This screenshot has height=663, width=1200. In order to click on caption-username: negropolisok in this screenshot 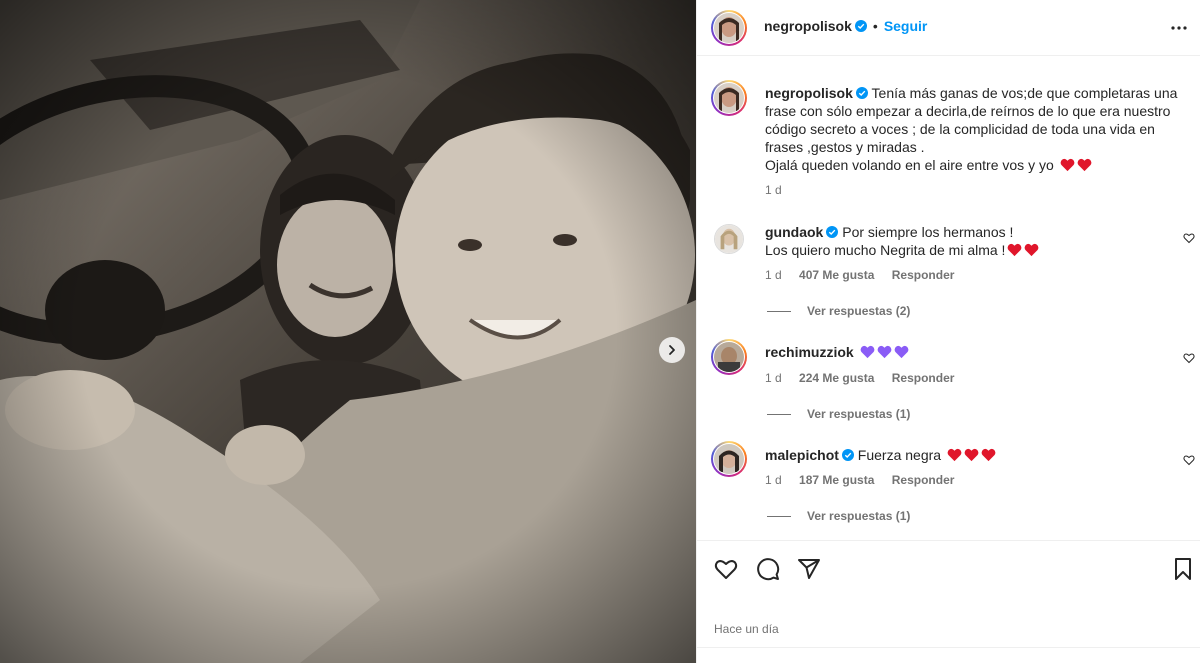, I will do `click(809, 93)`.